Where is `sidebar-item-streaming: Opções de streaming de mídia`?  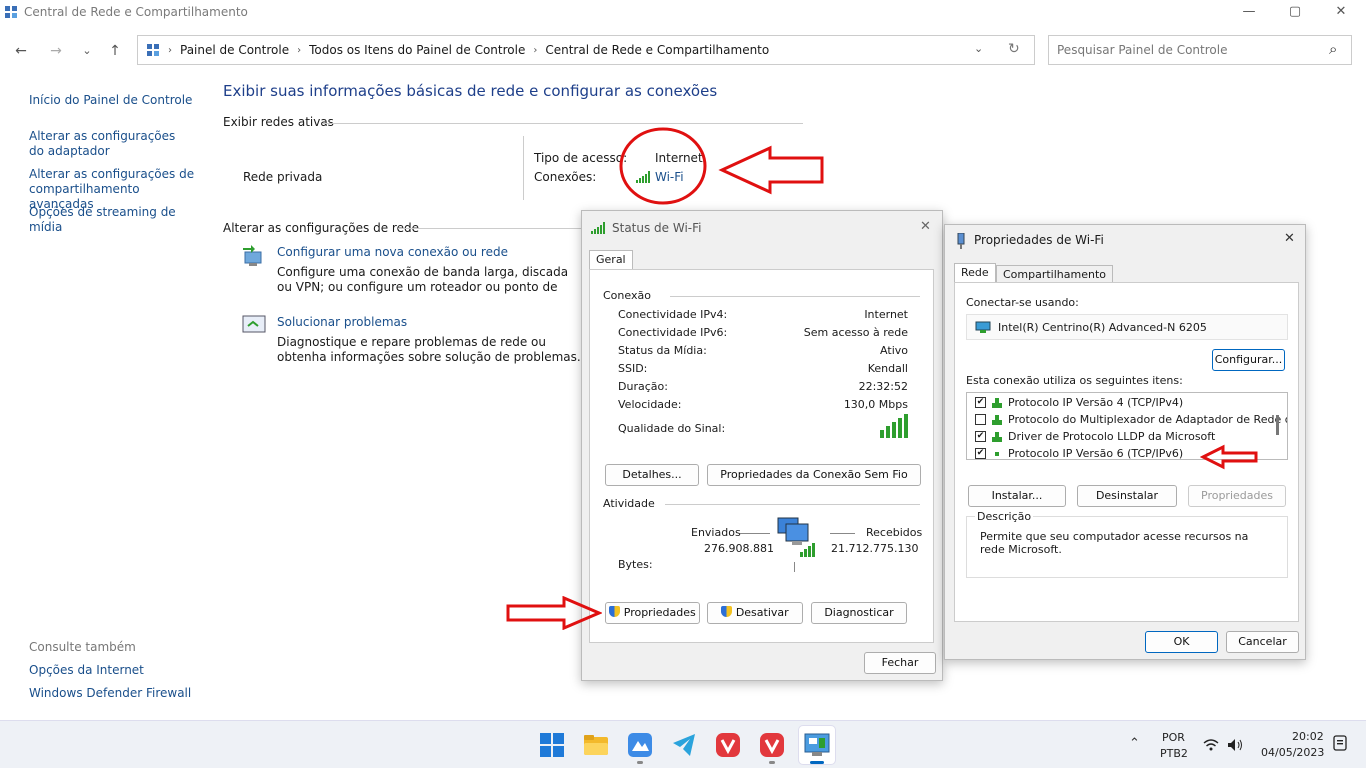 sidebar-item-streaming: Opções de streaming de mídia is located at coordinates (114, 220).